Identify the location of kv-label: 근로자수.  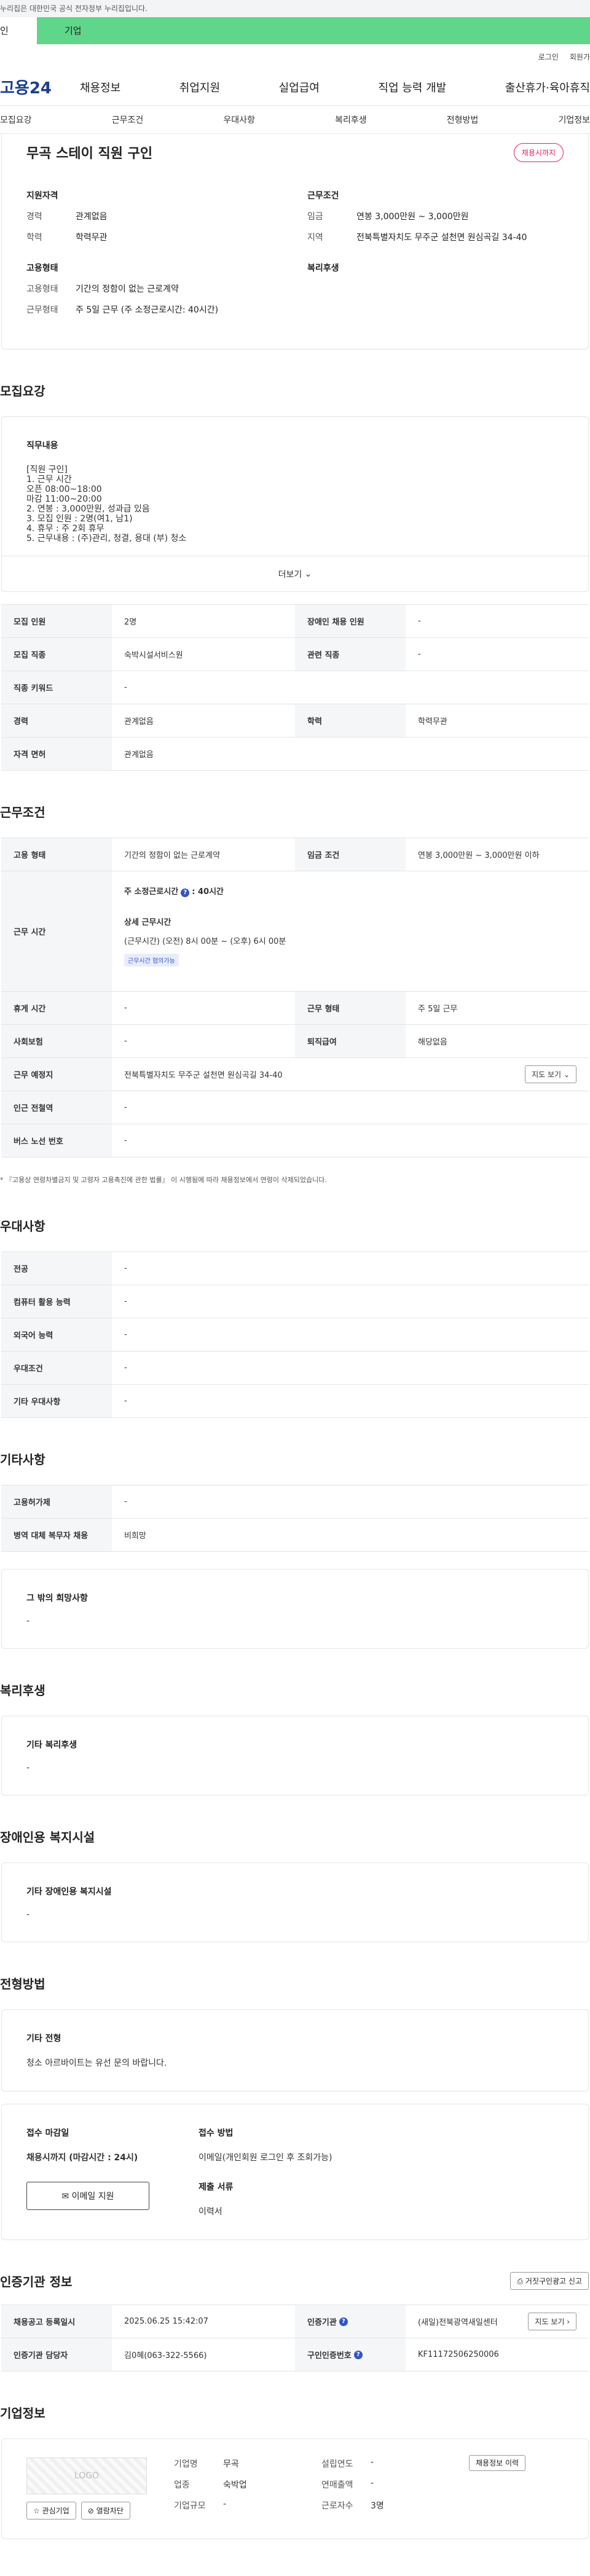
(337, 2506).